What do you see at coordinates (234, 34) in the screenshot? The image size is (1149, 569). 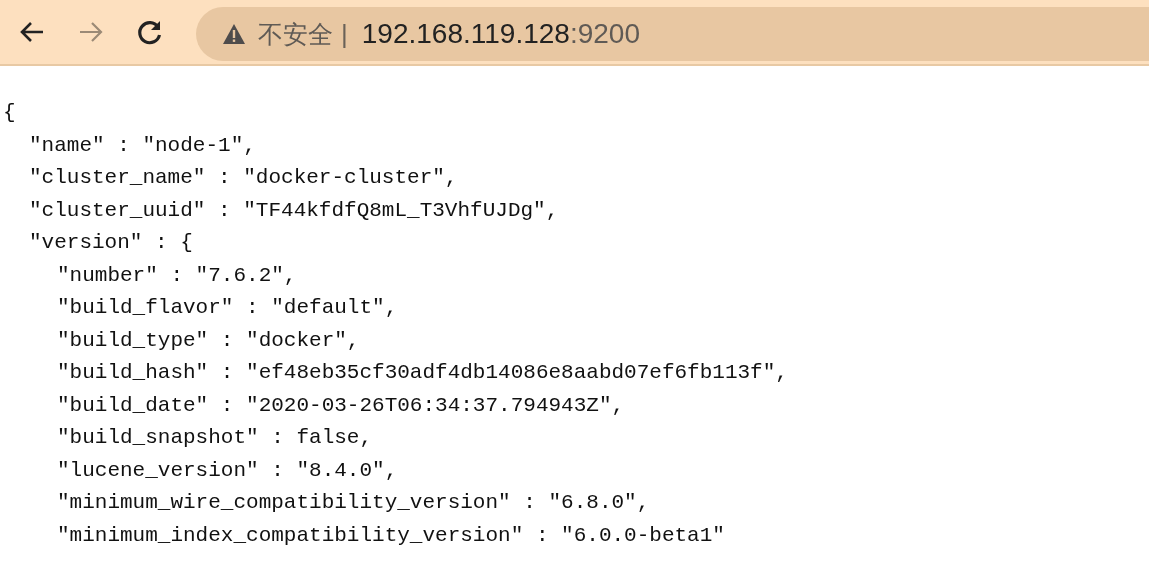 I see `warning-icon` at bounding box center [234, 34].